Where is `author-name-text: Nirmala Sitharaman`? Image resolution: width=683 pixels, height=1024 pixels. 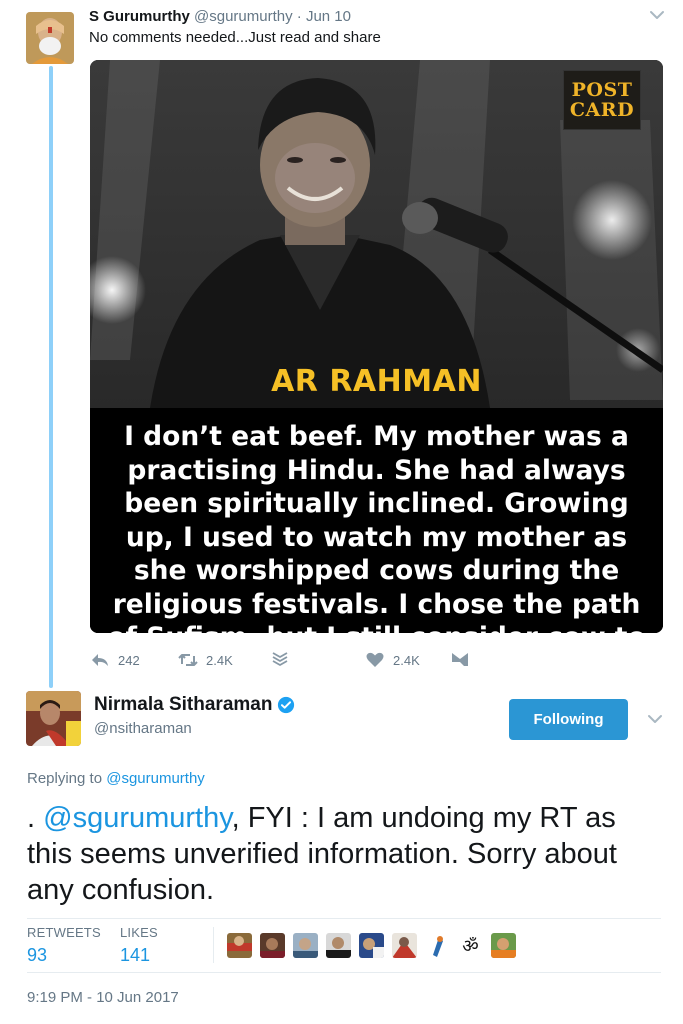 author-name-text: Nirmala Sitharaman is located at coordinates (183, 704).